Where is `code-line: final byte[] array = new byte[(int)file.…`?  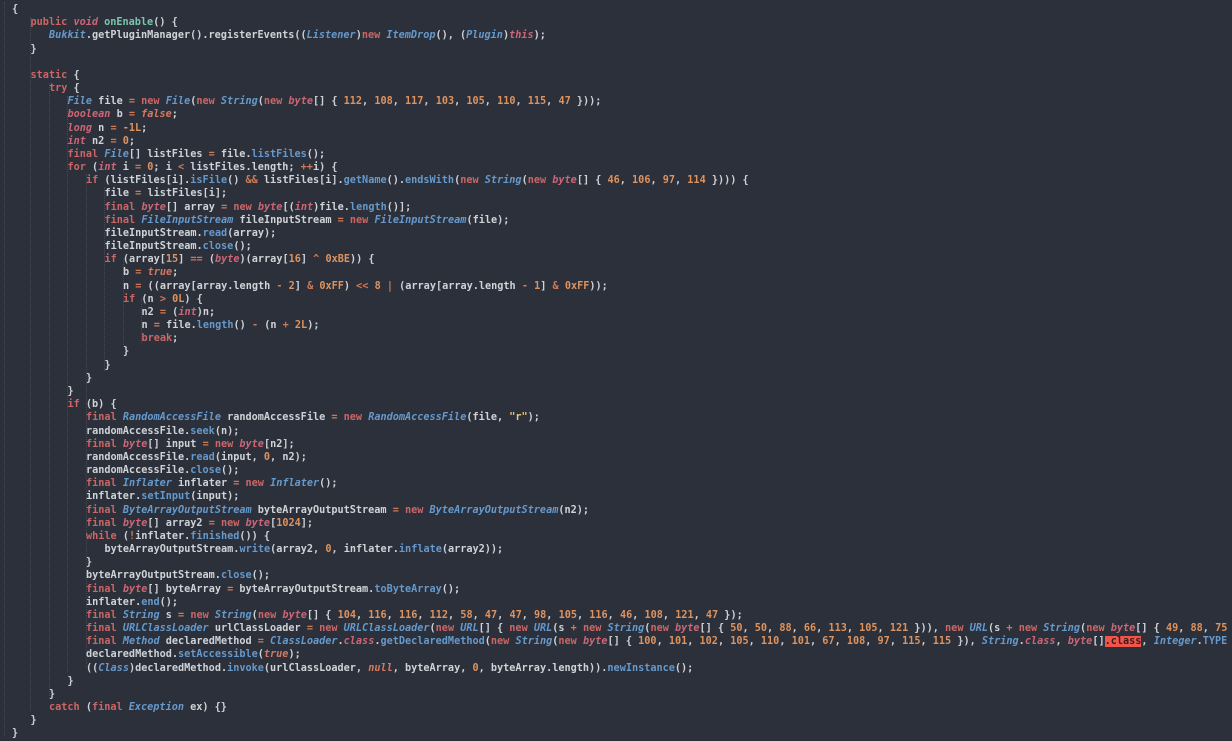 code-line: final byte[] array = new byte[(int)file.… is located at coordinates (258, 207).